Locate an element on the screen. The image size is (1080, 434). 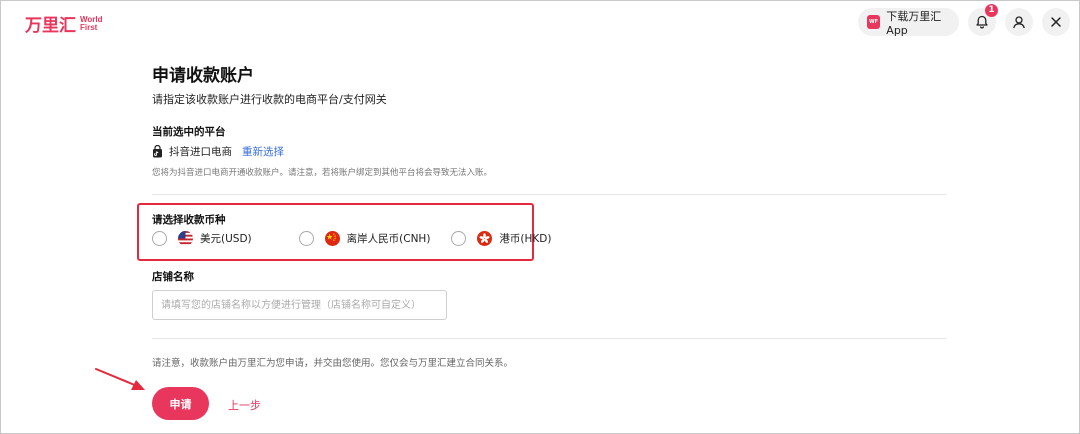
contract-notice: 请注意，收款账户由万里汇为您申请，并交由您使用。您仅会与万里汇建立合同关系。 is located at coordinates (333, 363).